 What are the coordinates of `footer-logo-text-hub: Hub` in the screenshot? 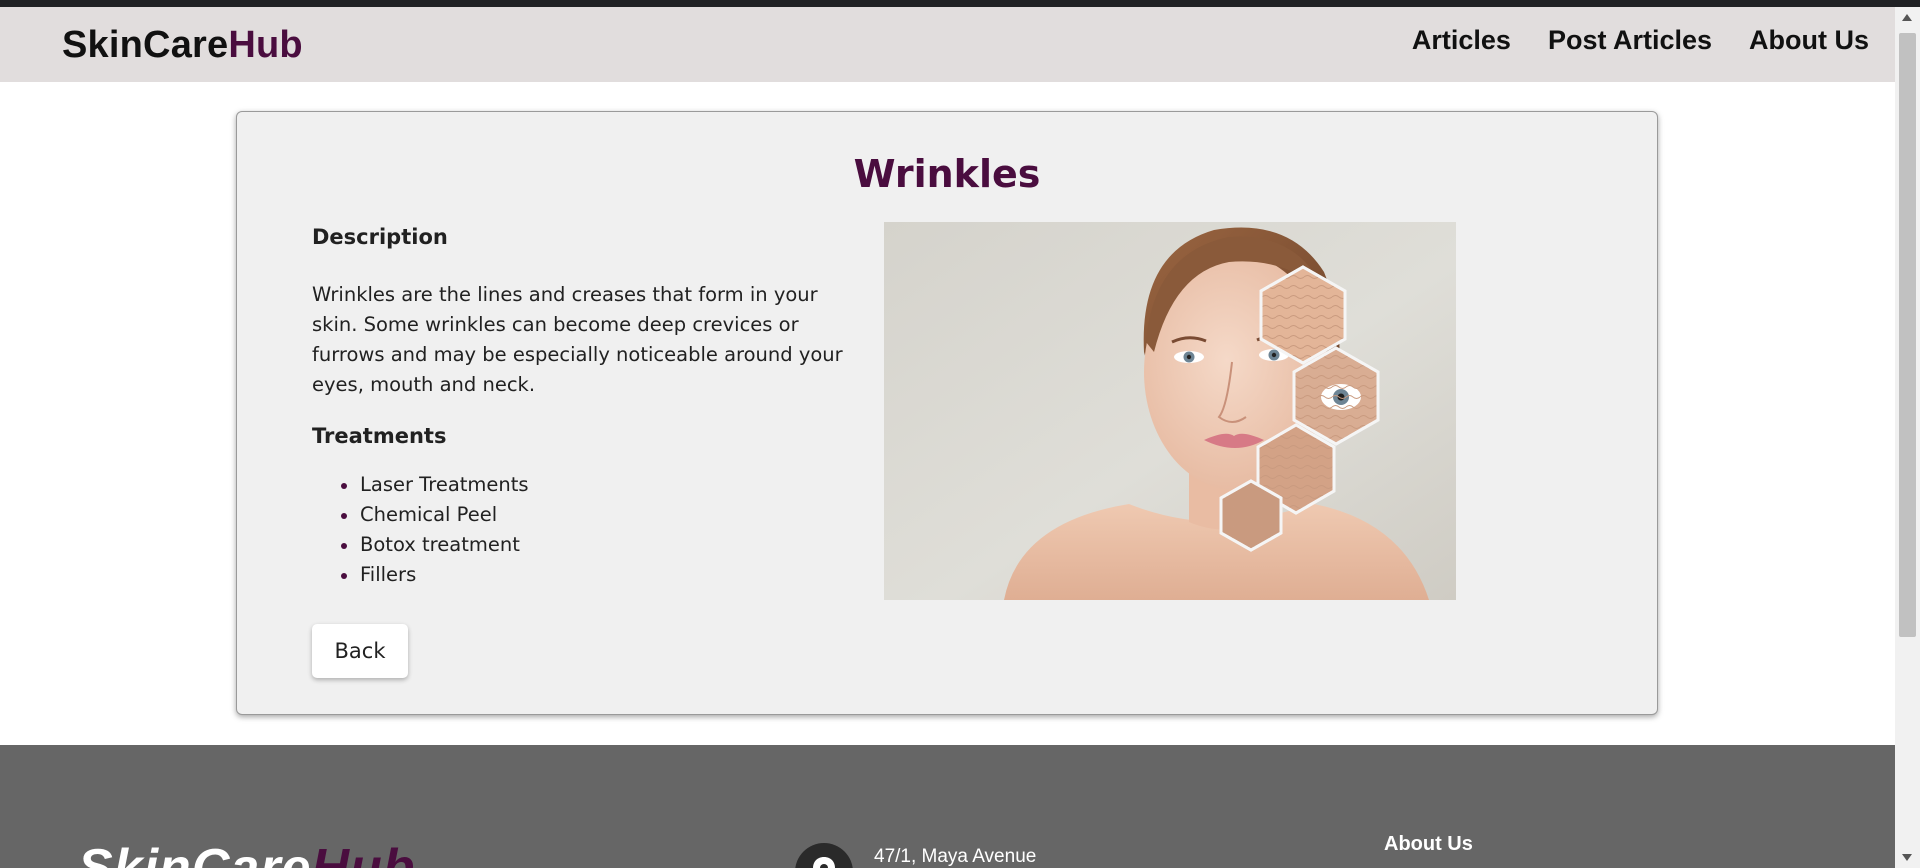 It's located at (363, 853).